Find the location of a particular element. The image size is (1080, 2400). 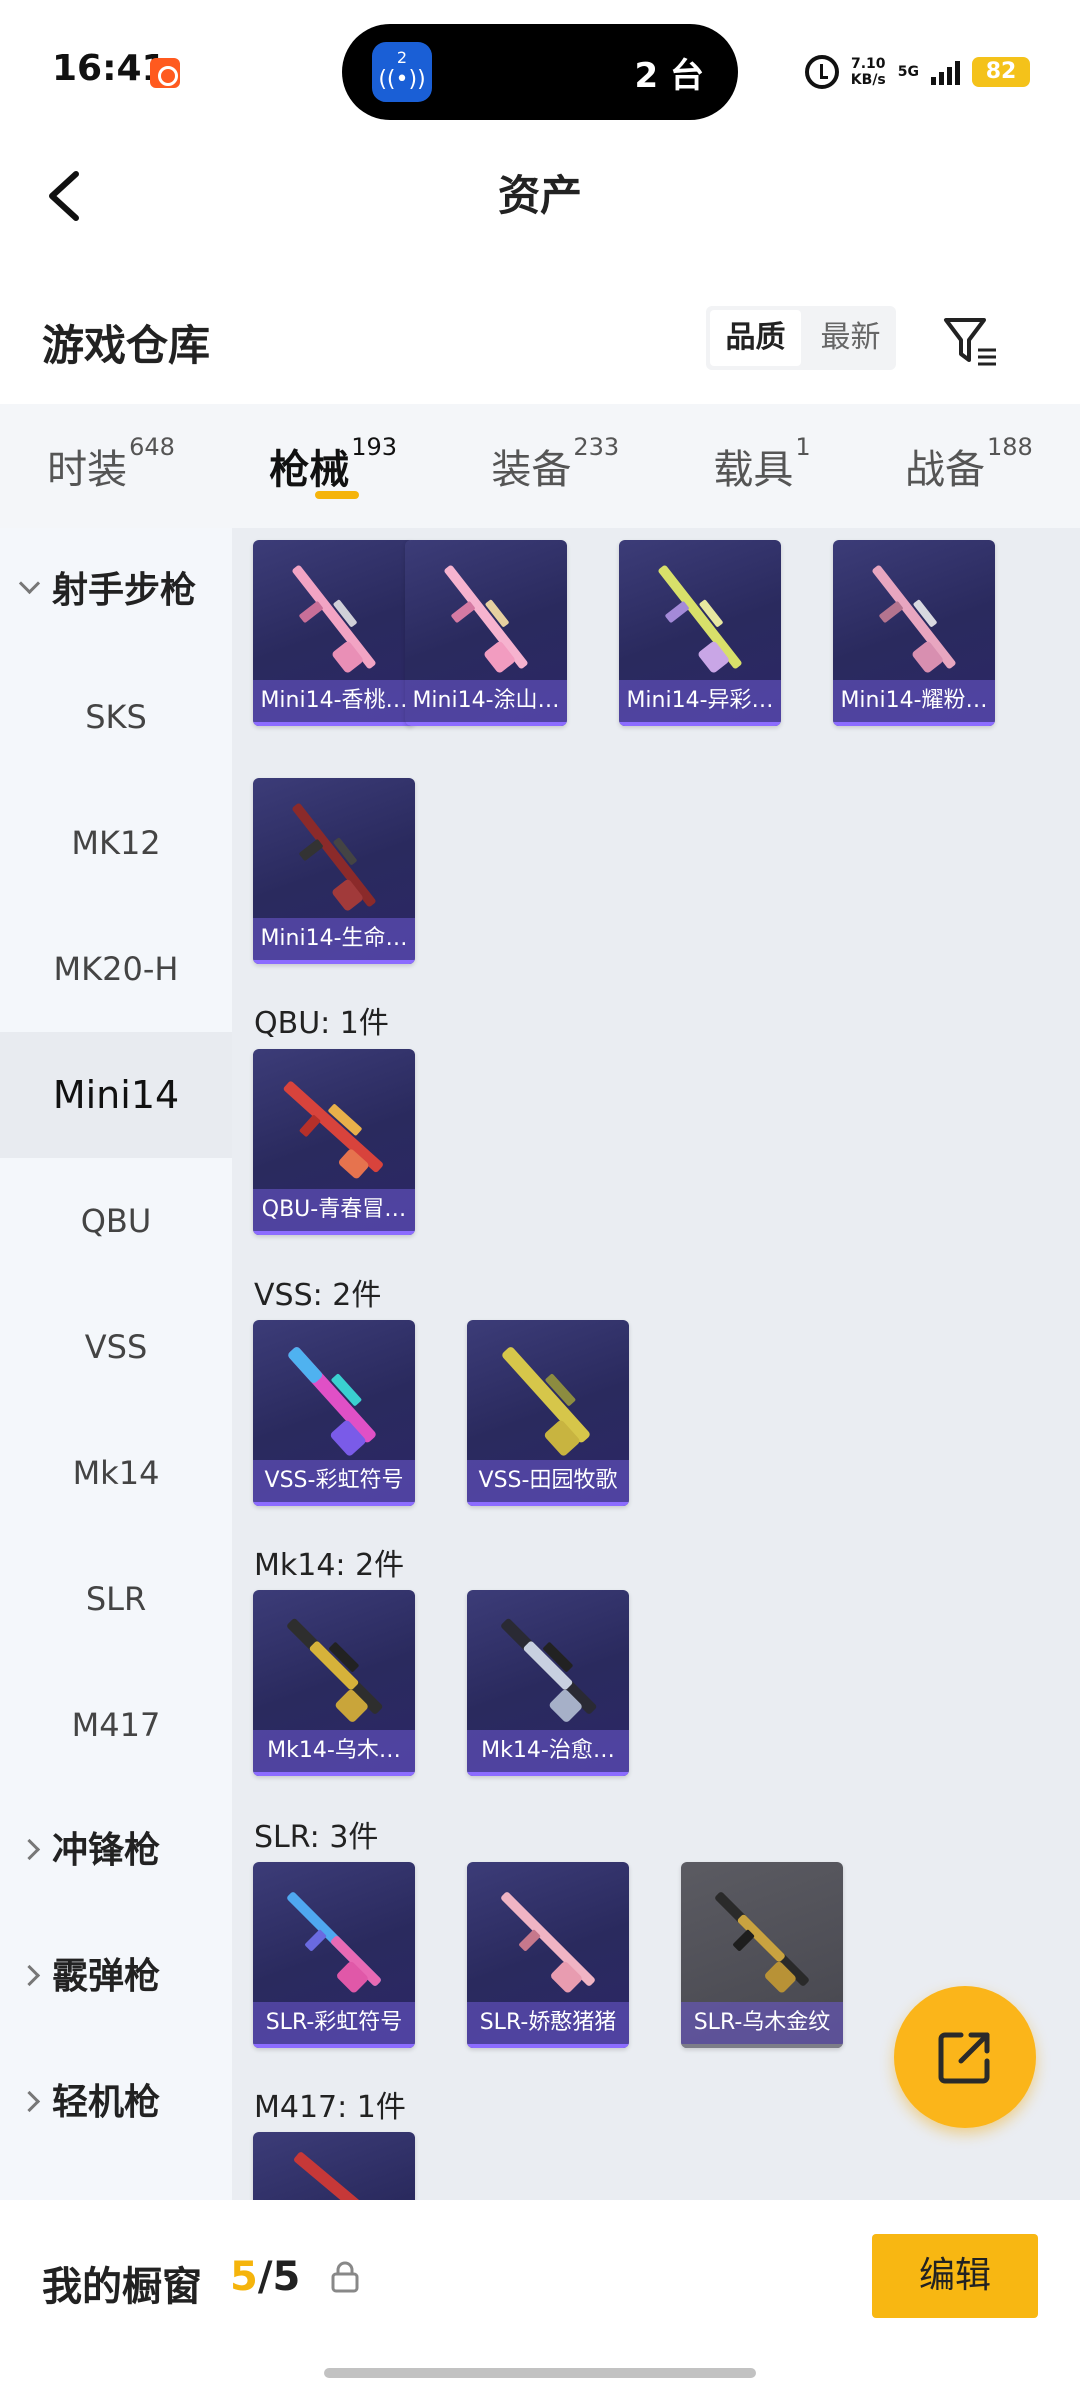

item-card: VSS-田园牧歌 is located at coordinates (548, 1413).